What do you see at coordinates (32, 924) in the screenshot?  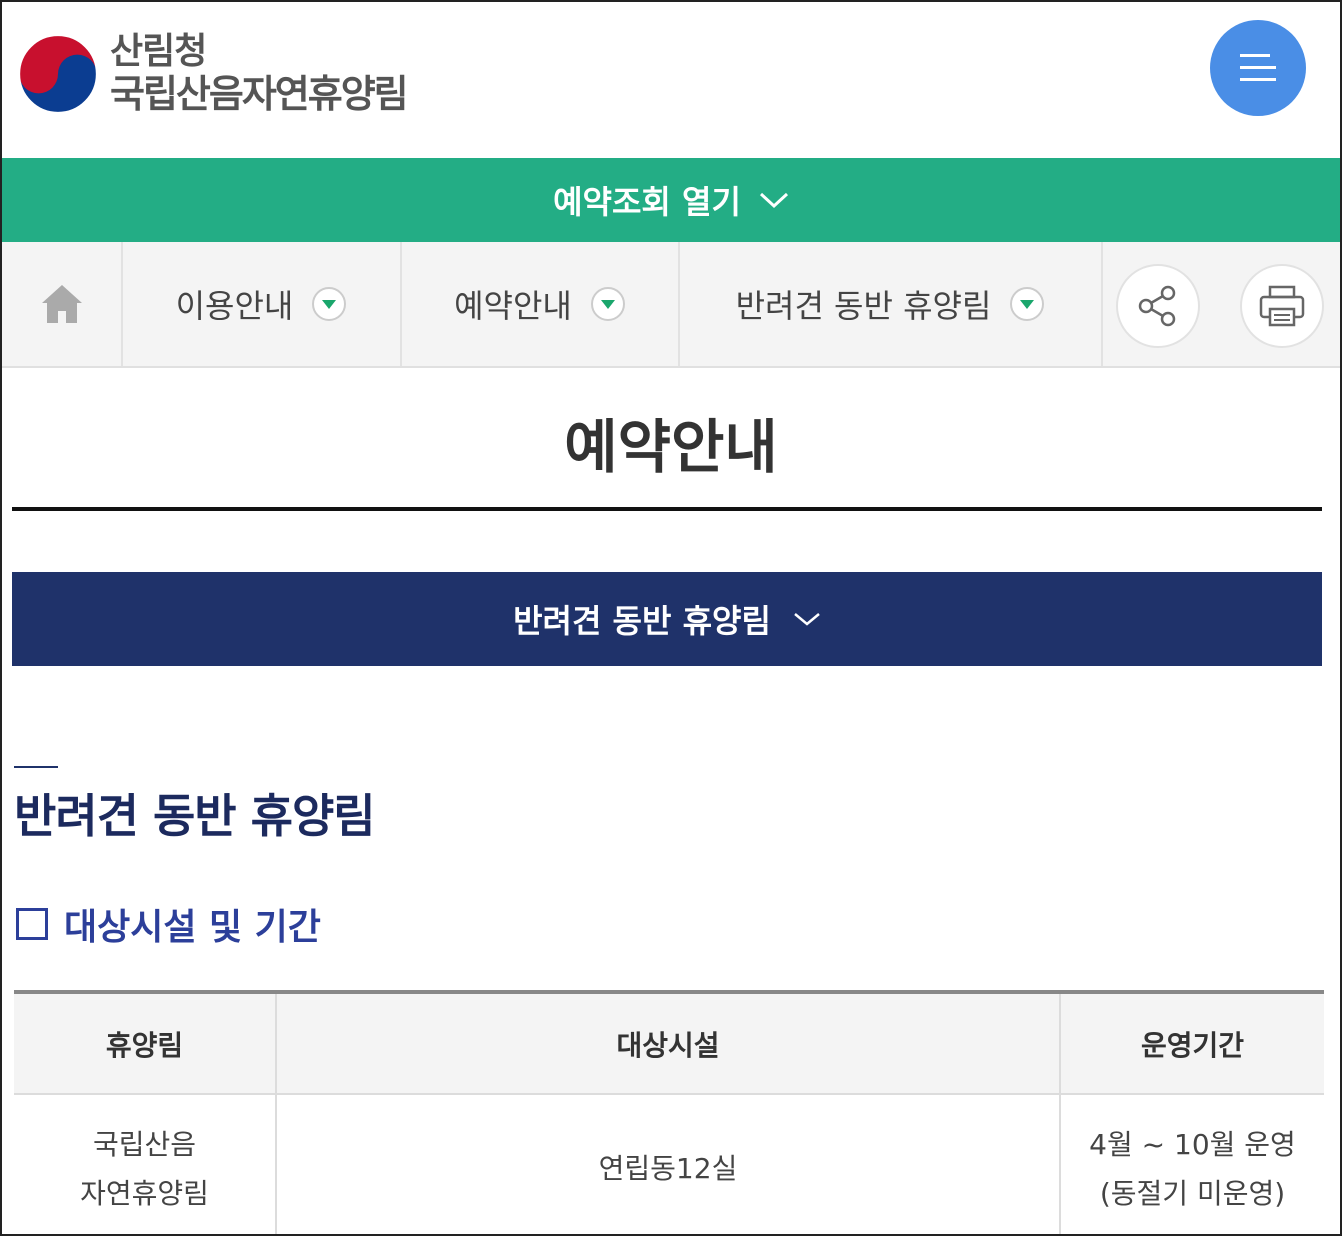 I see `square-bullet-icon` at bounding box center [32, 924].